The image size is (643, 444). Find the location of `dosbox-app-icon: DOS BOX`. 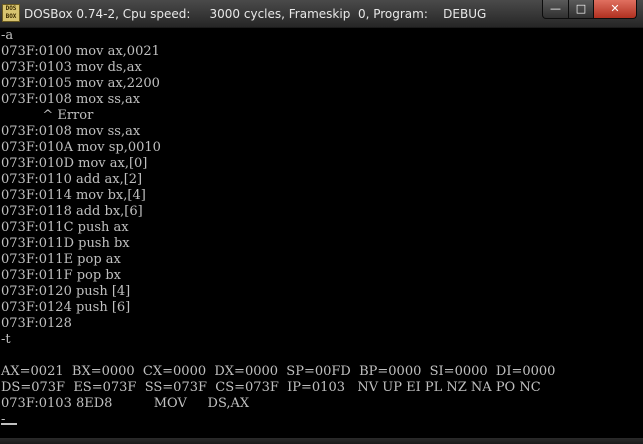

dosbox-app-icon: DOS BOX is located at coordinates (11, 13).